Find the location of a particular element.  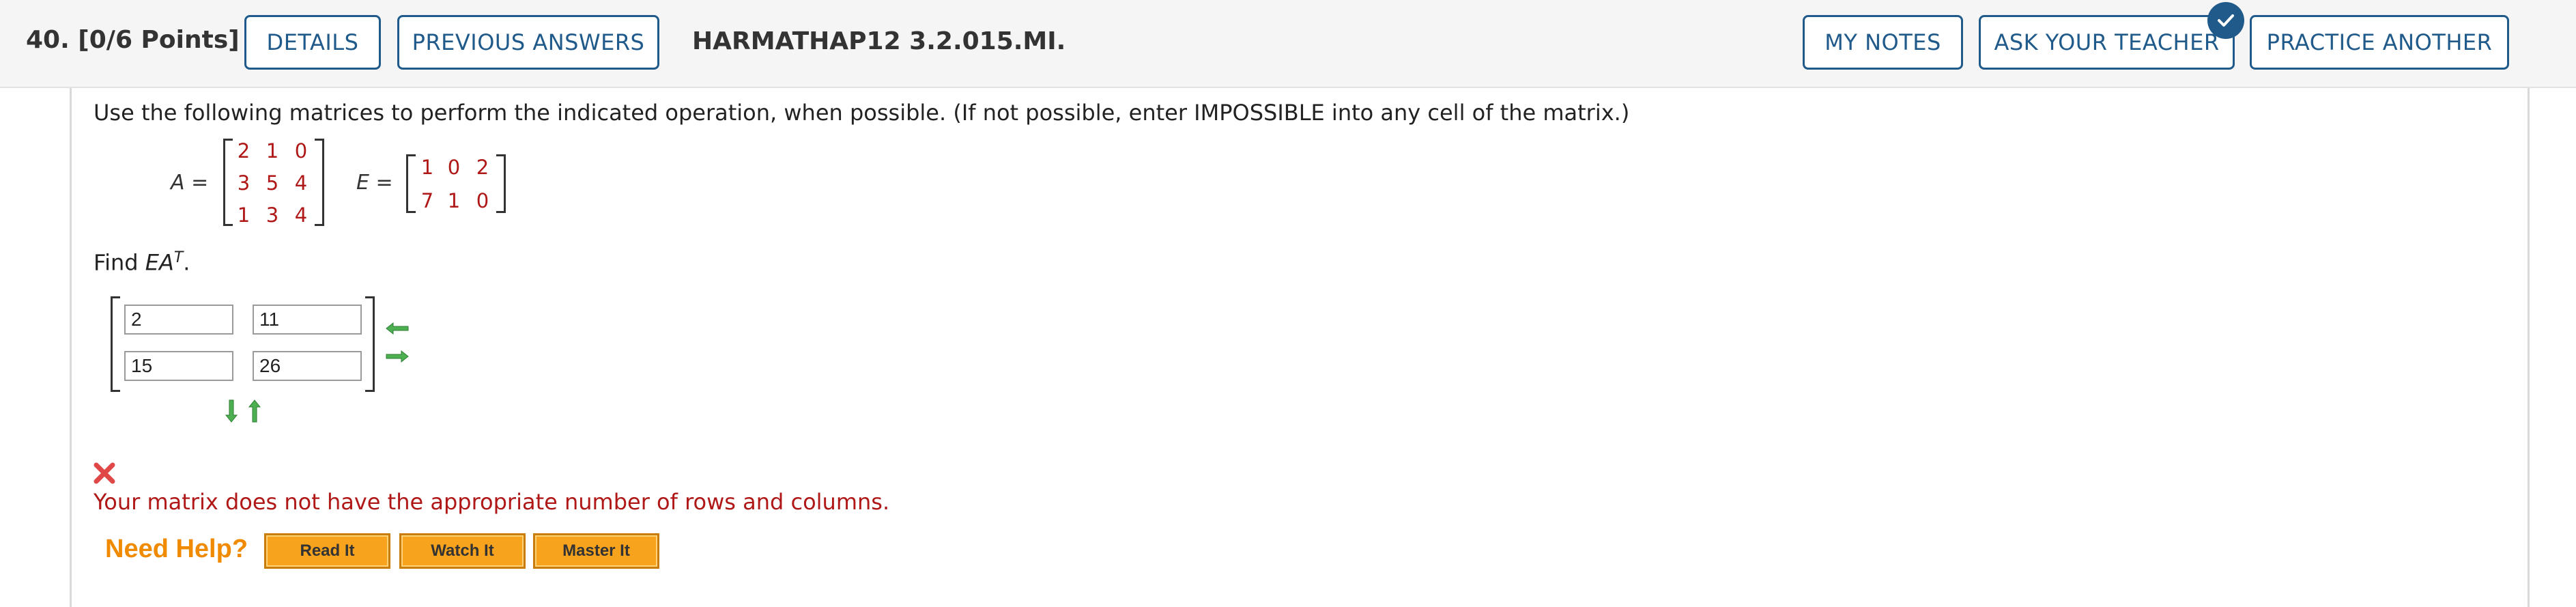

matrix-e-equals: = is located at coordinates (381, 183).